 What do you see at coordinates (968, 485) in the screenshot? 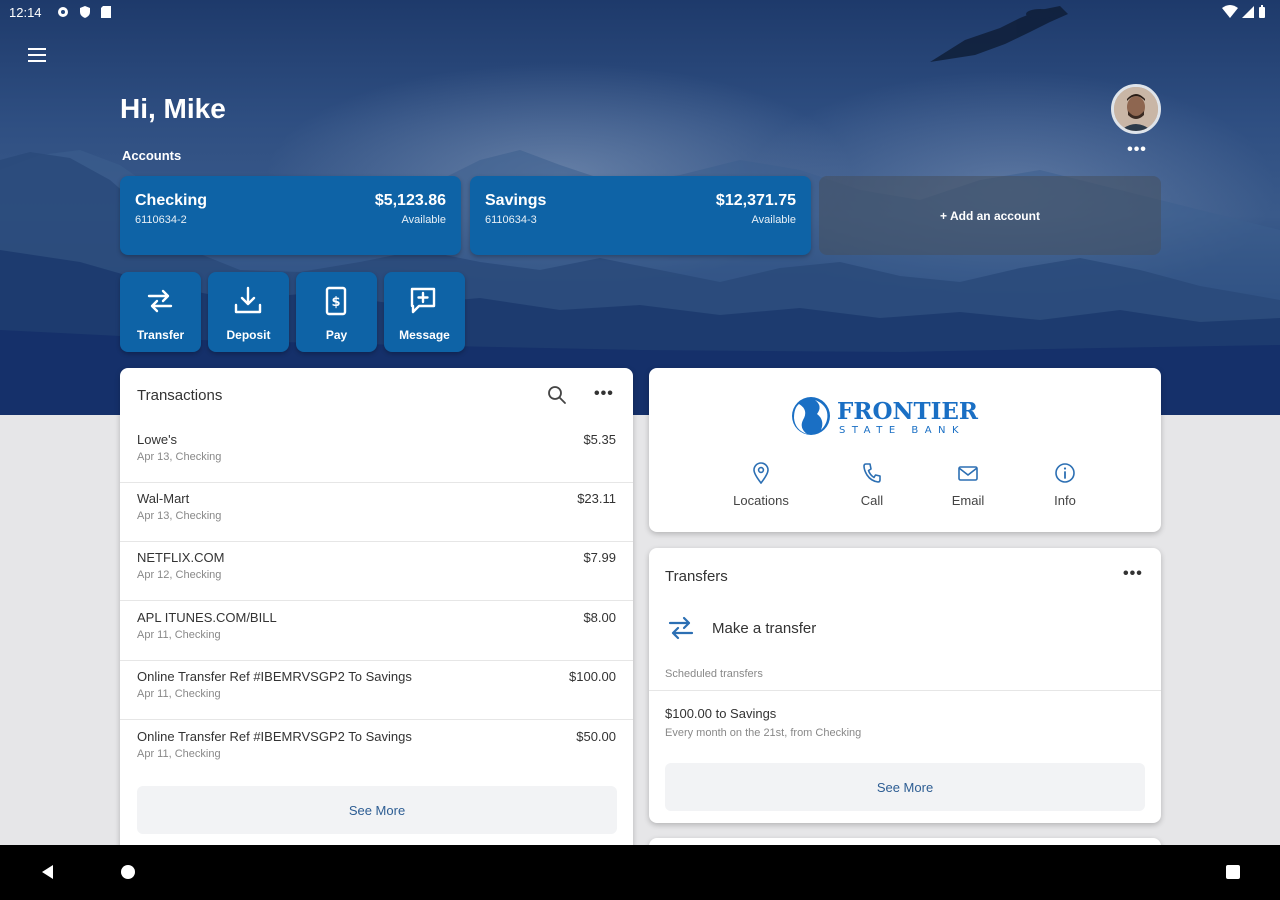
I see `email-button: Email` at bounding box center [968, 485].